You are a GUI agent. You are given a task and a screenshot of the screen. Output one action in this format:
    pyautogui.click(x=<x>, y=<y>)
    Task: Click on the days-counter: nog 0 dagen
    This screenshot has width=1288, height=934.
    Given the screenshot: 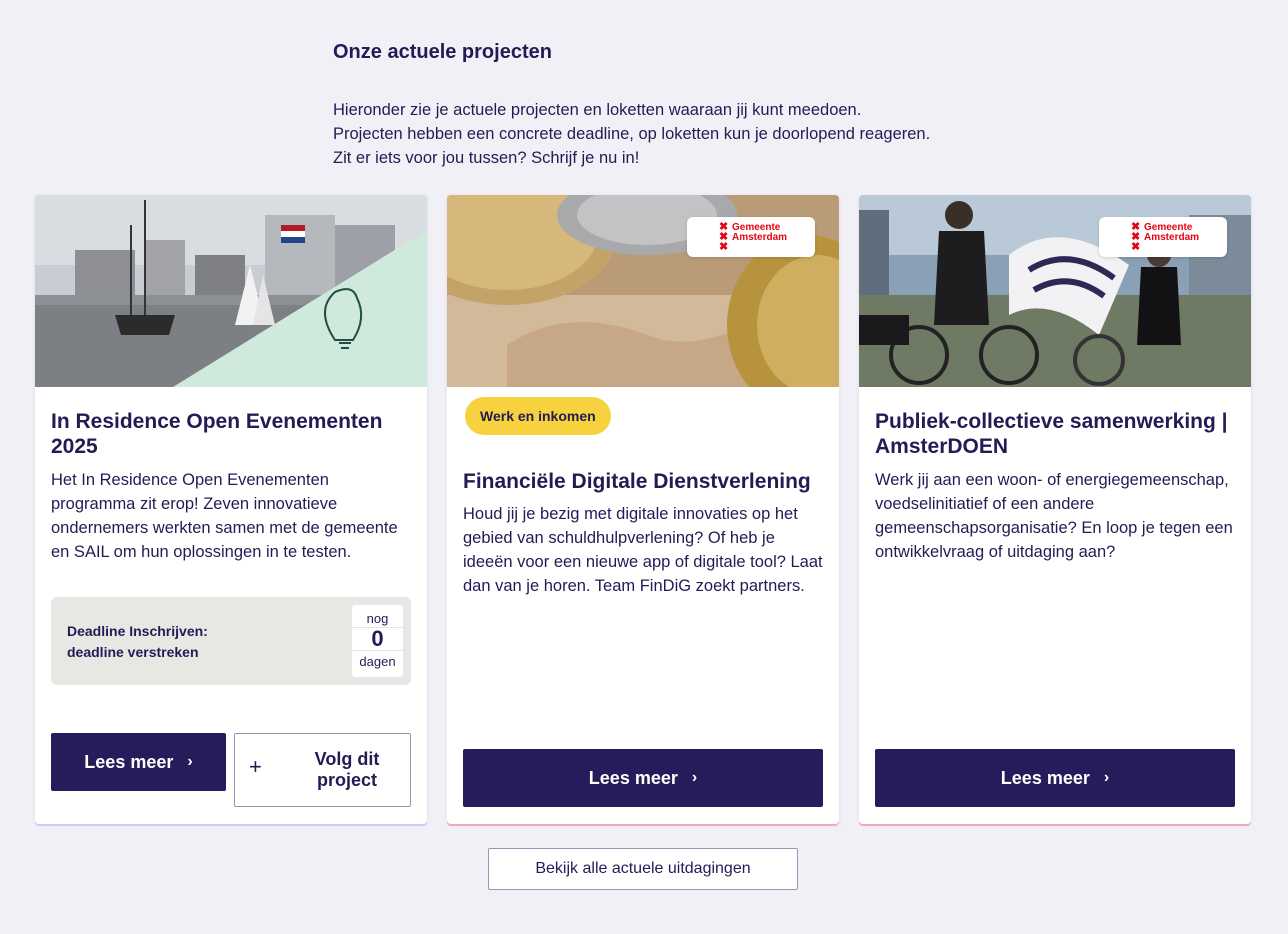 What is the action you would take?
    pyautogui.click(x=377, y=641)
    